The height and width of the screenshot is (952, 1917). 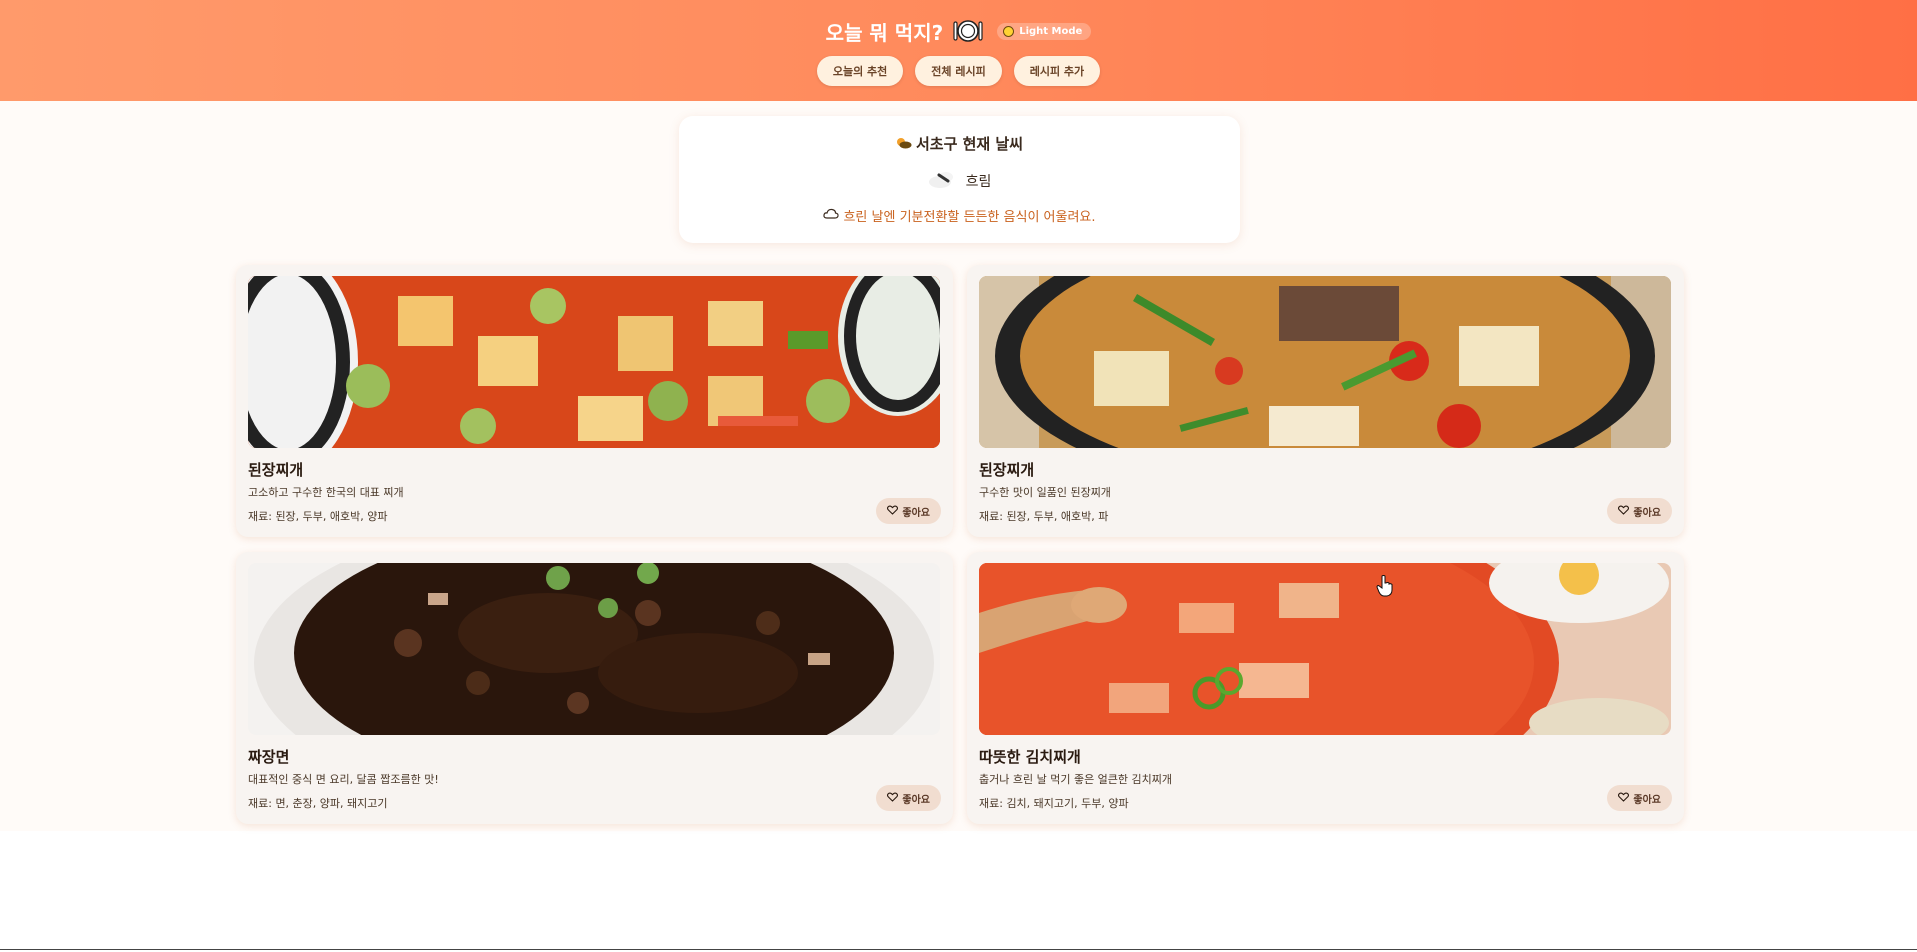 I want to click on weather-message: 흐린 날엔 기분전환할 든든한 음식이 어울려요., so click(x=969, y=217).